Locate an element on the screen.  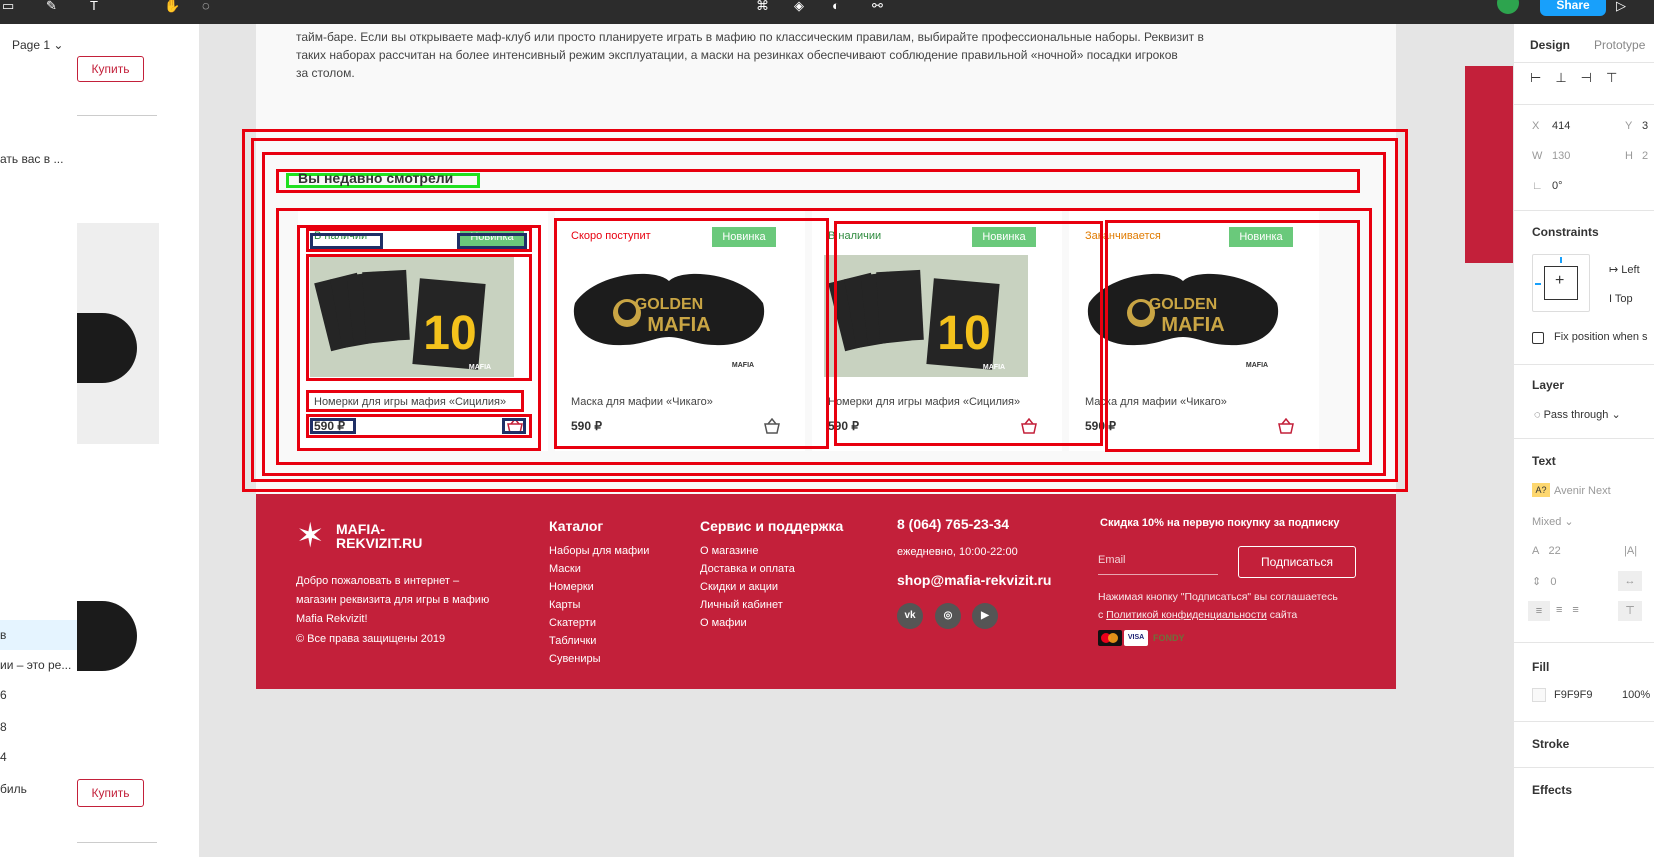
footer-logo: ✶ MAFIA-REKVIZIT.RU is located at coordinates (361, 537).